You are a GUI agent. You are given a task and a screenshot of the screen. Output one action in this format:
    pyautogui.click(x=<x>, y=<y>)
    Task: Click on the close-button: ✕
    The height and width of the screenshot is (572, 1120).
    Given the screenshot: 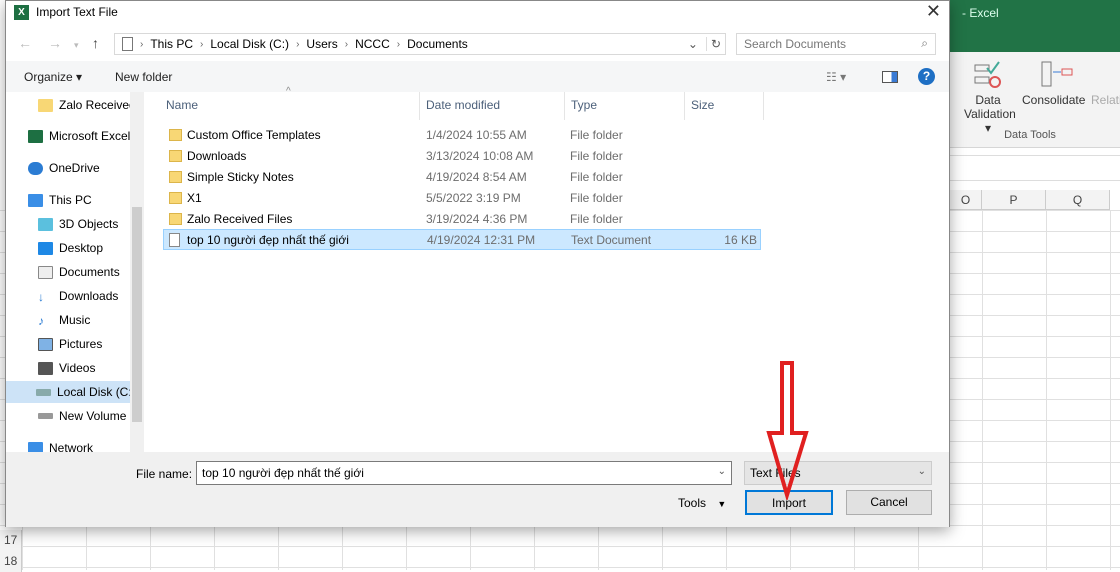 What is the action you would take?
    pyautogui.click(x=933, y=11)
    